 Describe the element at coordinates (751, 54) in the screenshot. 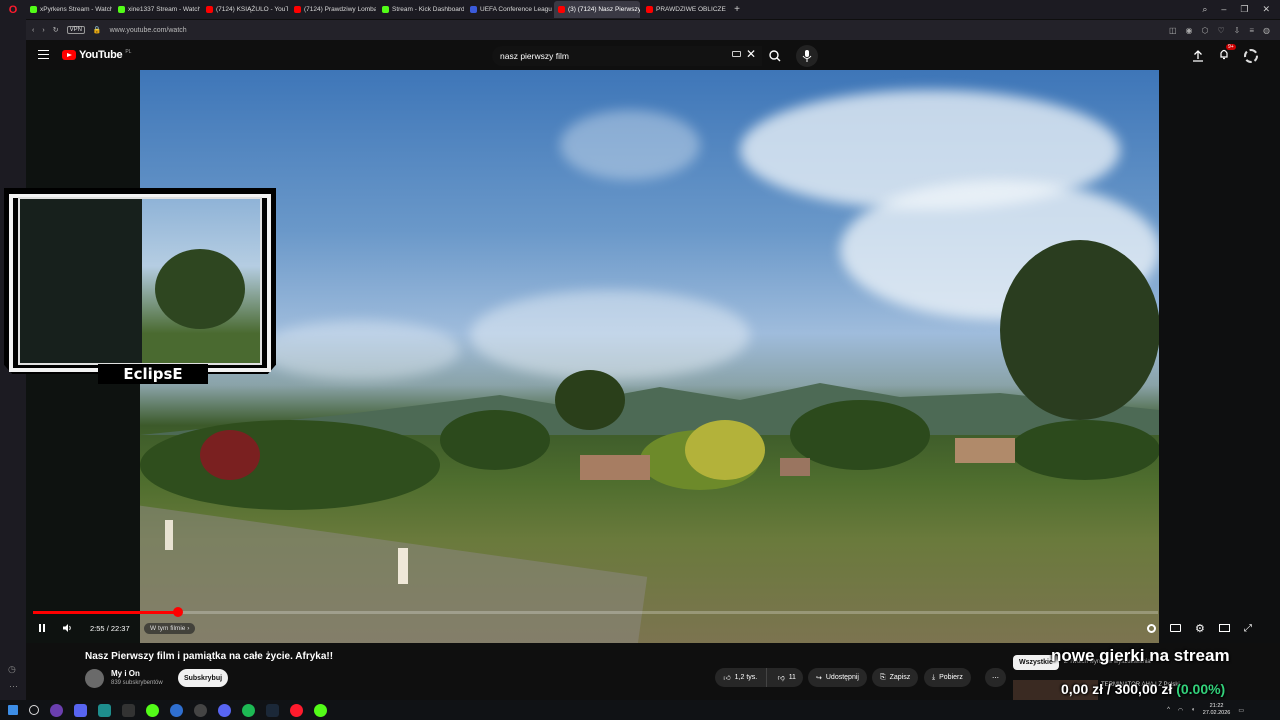

I see `clear-search-icon: ✕` at that location.